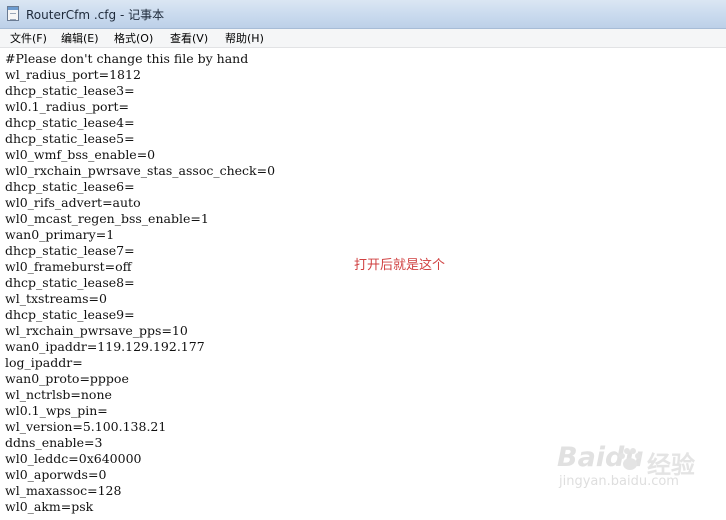 The width and height of the screenshot is (726, 520). Describe the element at coordinates (70, 138) in the screenshot. I see `text-line: dhcp_static_lease5=` at that location.